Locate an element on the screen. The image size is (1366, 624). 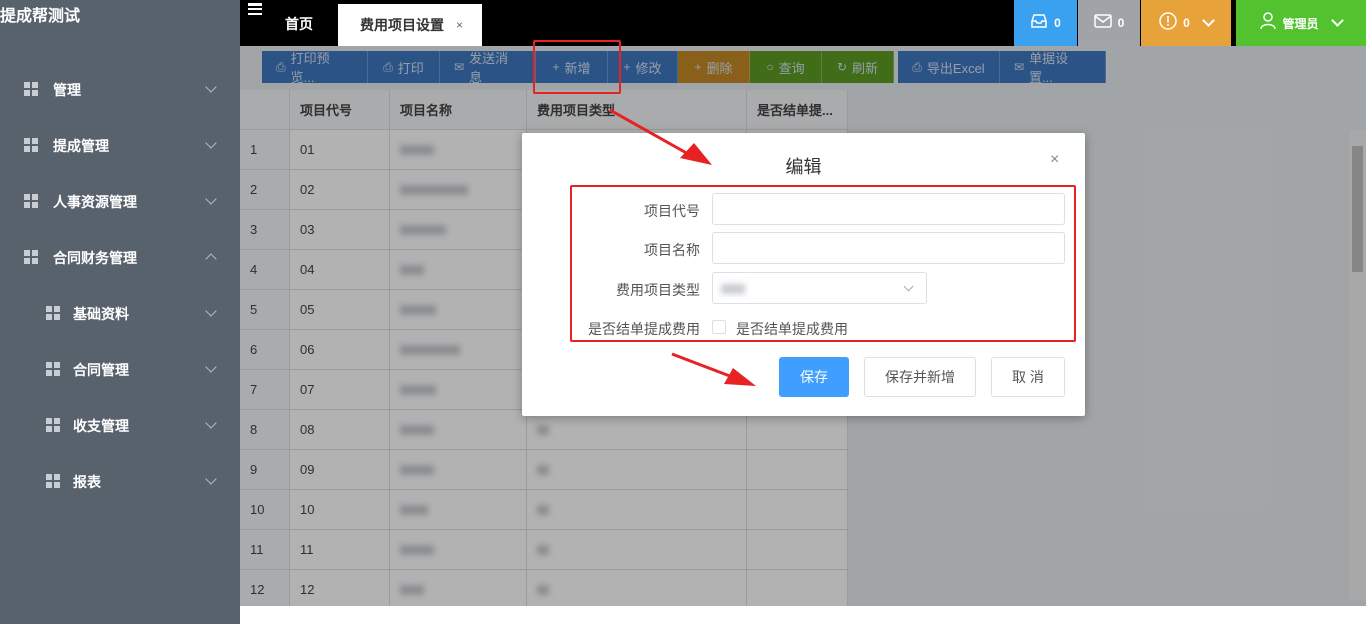
save-and-new-button: 保存并新增 is located at coordinates (920, 377).